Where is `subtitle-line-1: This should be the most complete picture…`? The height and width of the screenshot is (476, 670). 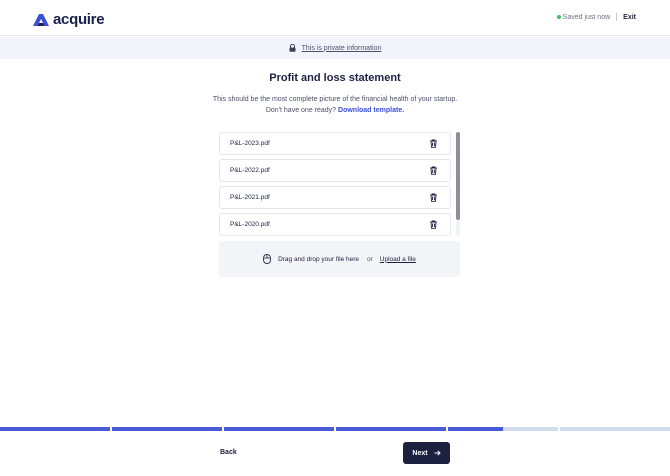
subtitle-line-1: This should be the most complete picture… is located at coordinates (335, 99).